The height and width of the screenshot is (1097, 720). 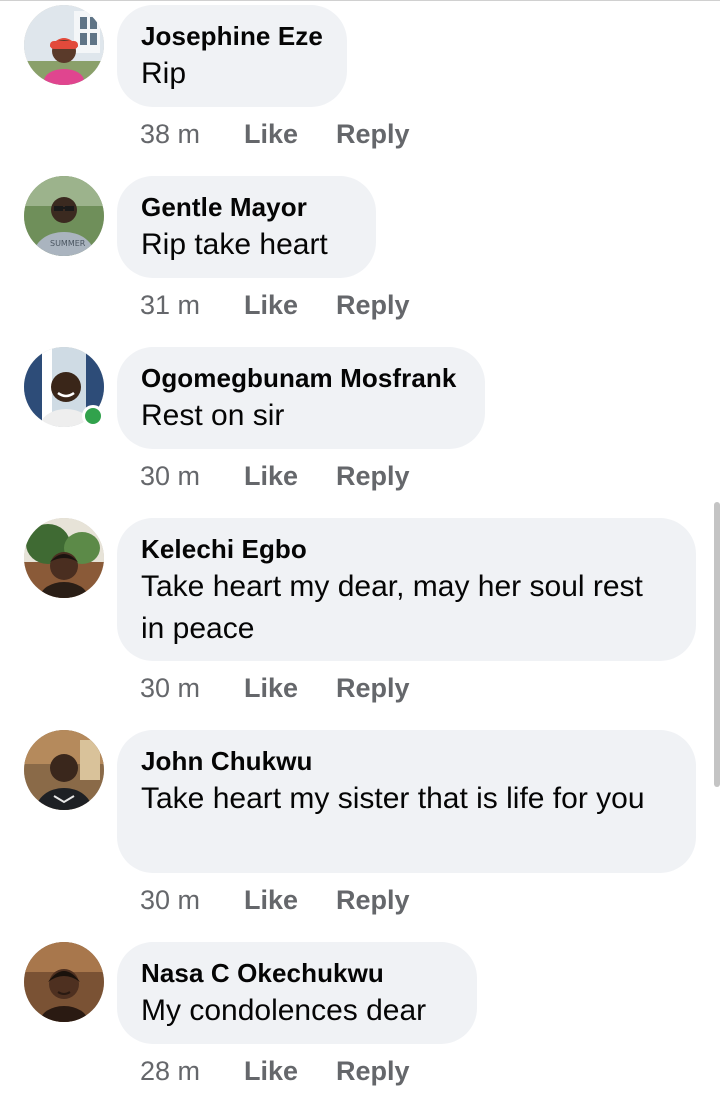 What do you see at coordinates (717, 644) in the screenshot?
I see `scrollbar` at bounding box center [717, 644].